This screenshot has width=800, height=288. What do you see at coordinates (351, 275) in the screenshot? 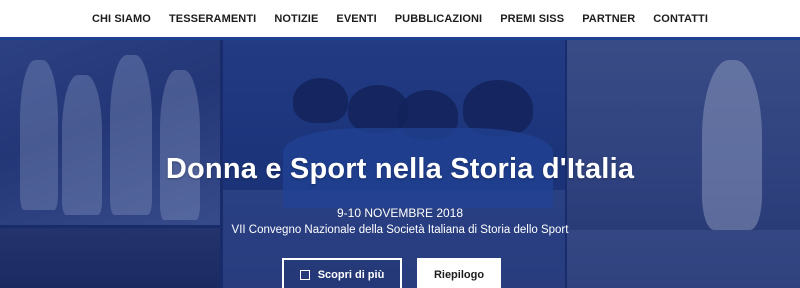
I see `discover-more-label: Scopri di più` at bounding box center [351, 275].